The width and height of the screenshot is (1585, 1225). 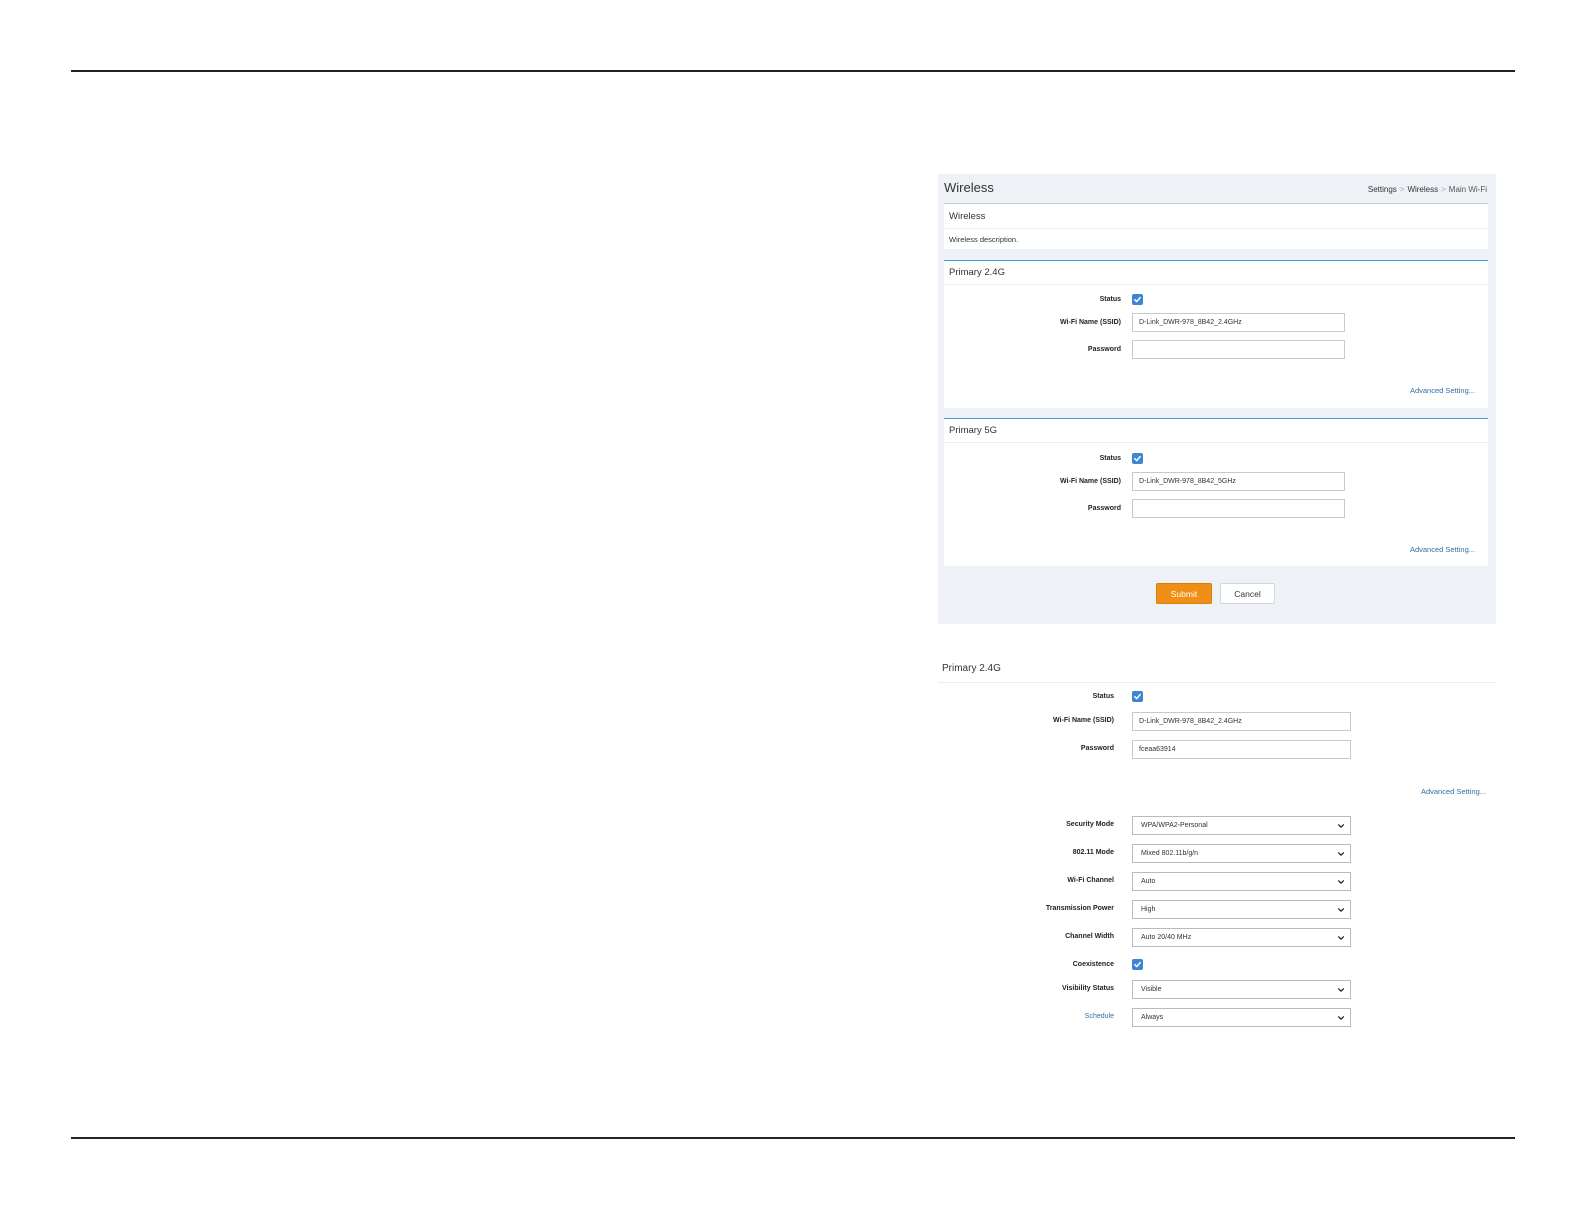 What do you see at coordinates (1467, 189) in the screenshot?
I see `breadcrumb-main-wifi: Main Wi-Fi` at bounding box center [1467, 189].